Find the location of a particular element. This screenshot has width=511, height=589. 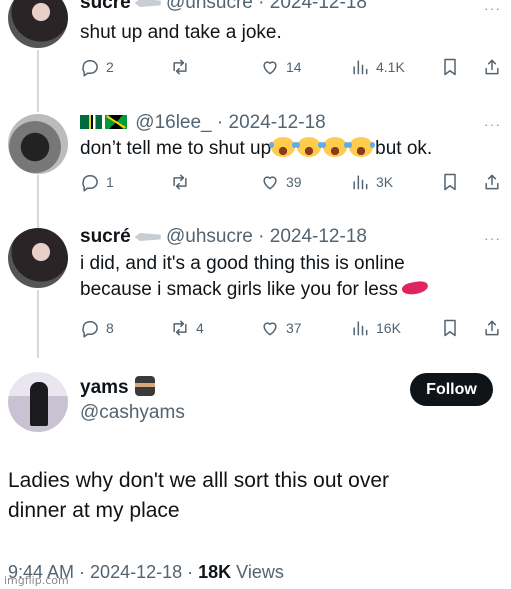

views-button: 16K is located at coordinates (375, 328).